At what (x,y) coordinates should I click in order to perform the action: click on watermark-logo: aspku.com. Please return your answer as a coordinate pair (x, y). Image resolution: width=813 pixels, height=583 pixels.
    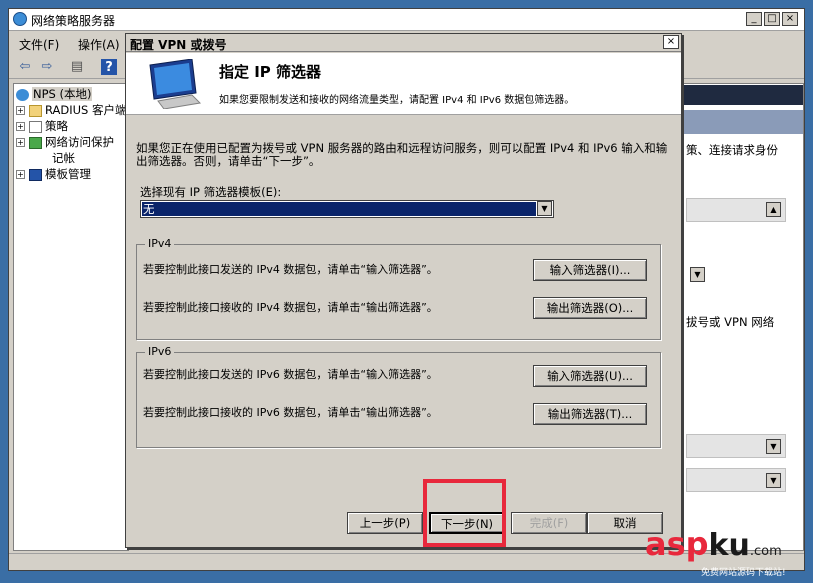
    Looking at the image, I should click on (713, 548).